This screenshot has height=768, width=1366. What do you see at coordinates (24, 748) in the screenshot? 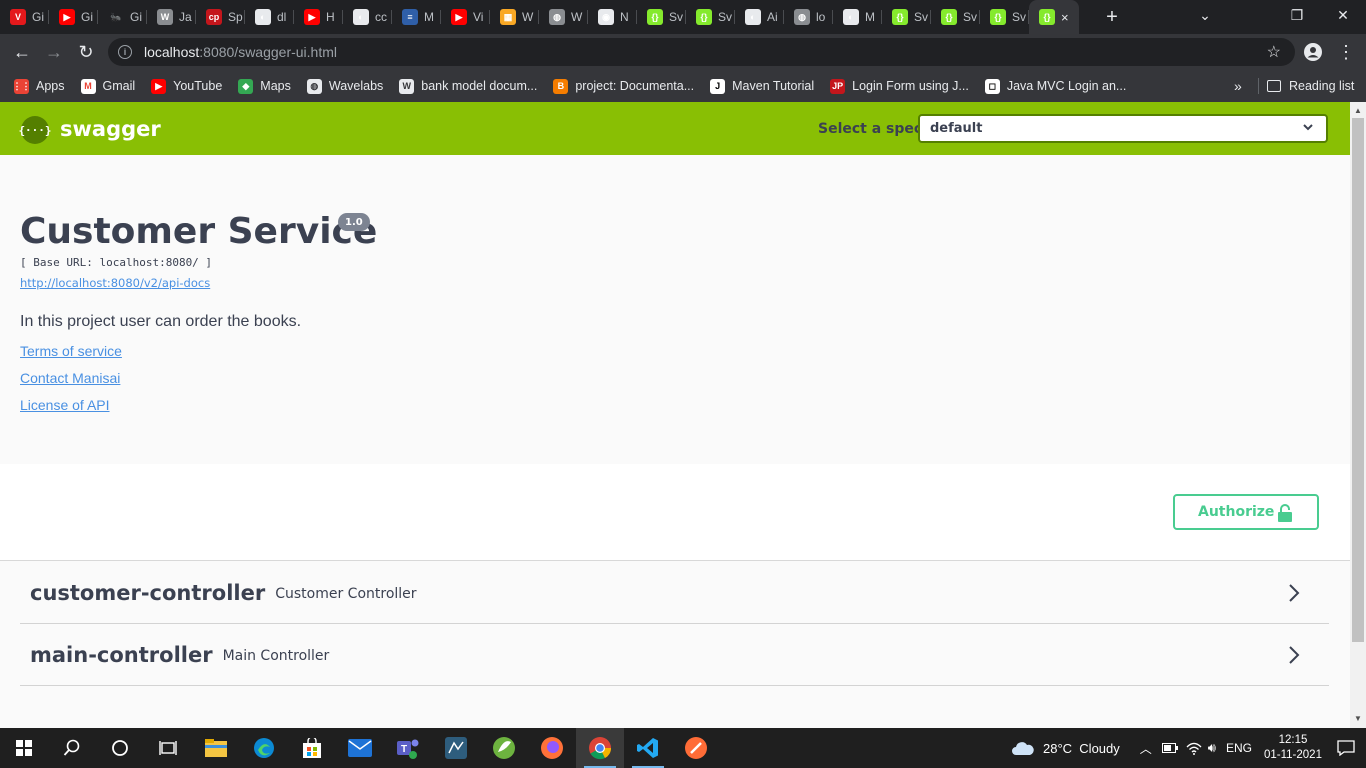
I see `windows-start-icon` at bounding box center [24, 748].